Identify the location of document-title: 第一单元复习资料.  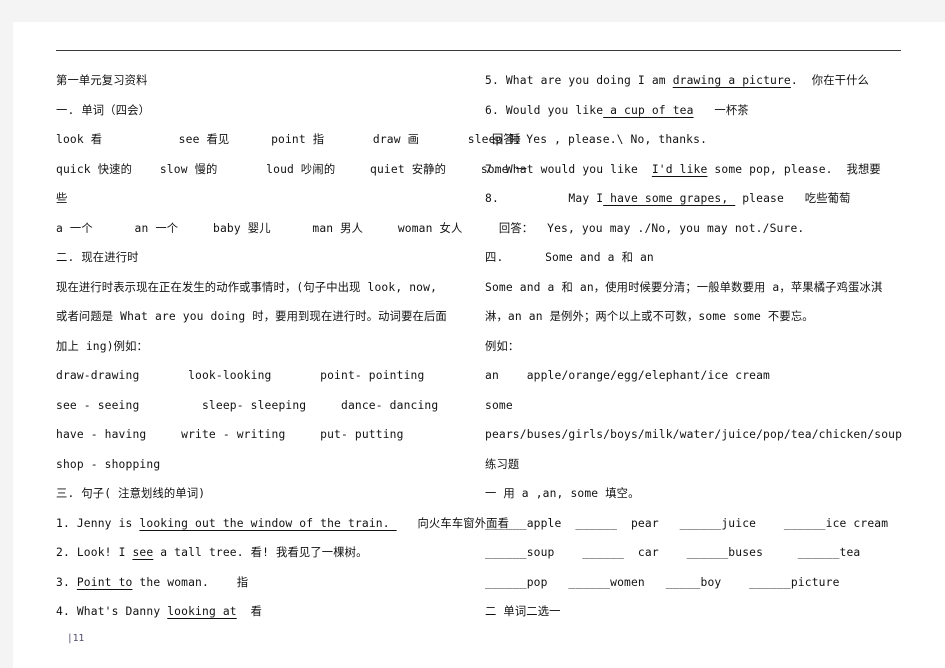
(102, 80).